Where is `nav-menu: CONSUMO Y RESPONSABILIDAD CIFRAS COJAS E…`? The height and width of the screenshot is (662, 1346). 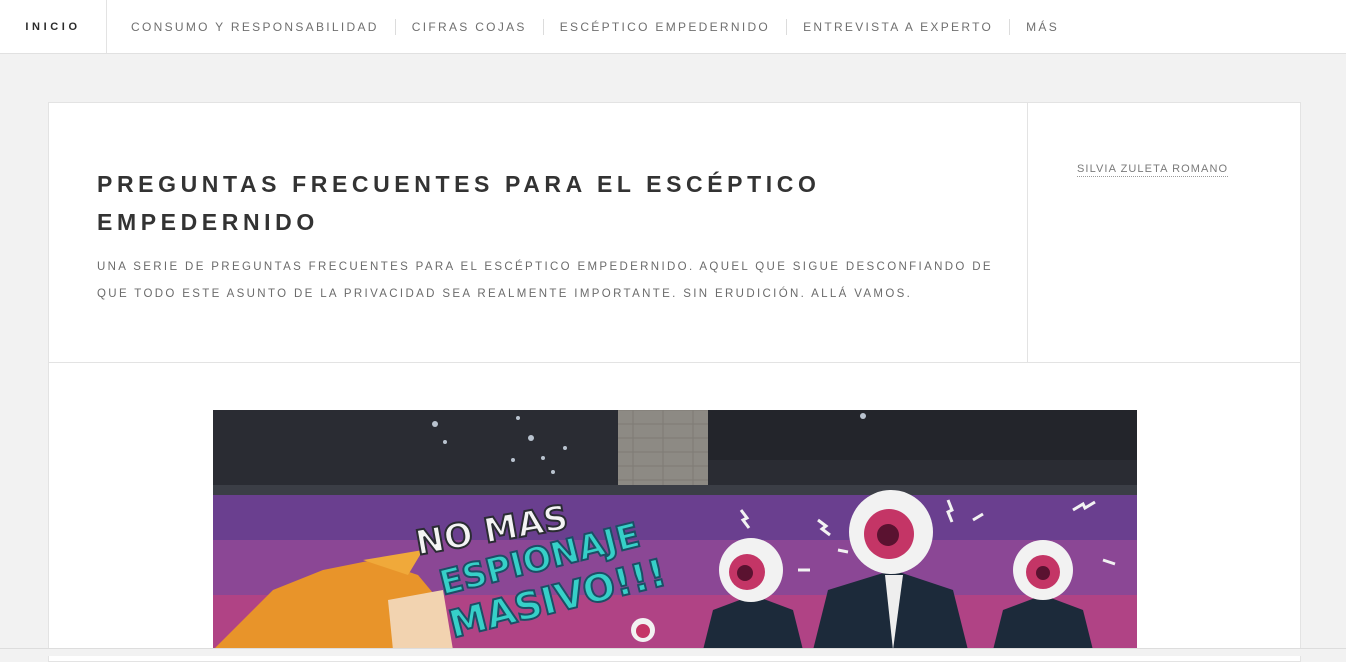
nav-menu: CONSUMO Y RESPONSABILIDAD CIFRAS COJAS E… is located at coordinates (591, 26).